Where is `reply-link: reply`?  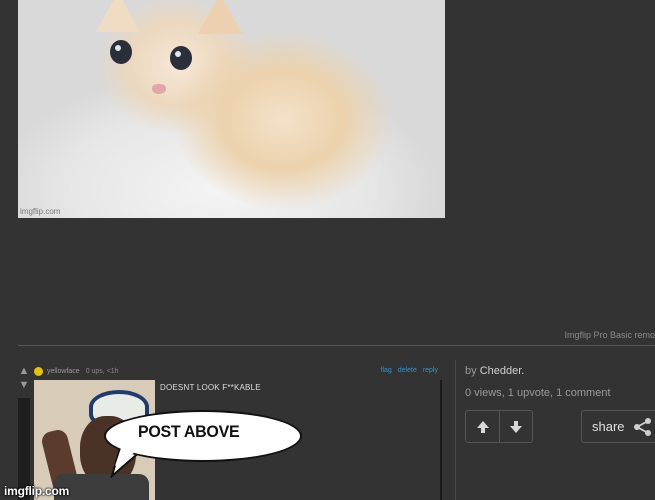 reply-link: reply is located at coordinates (430, 370).